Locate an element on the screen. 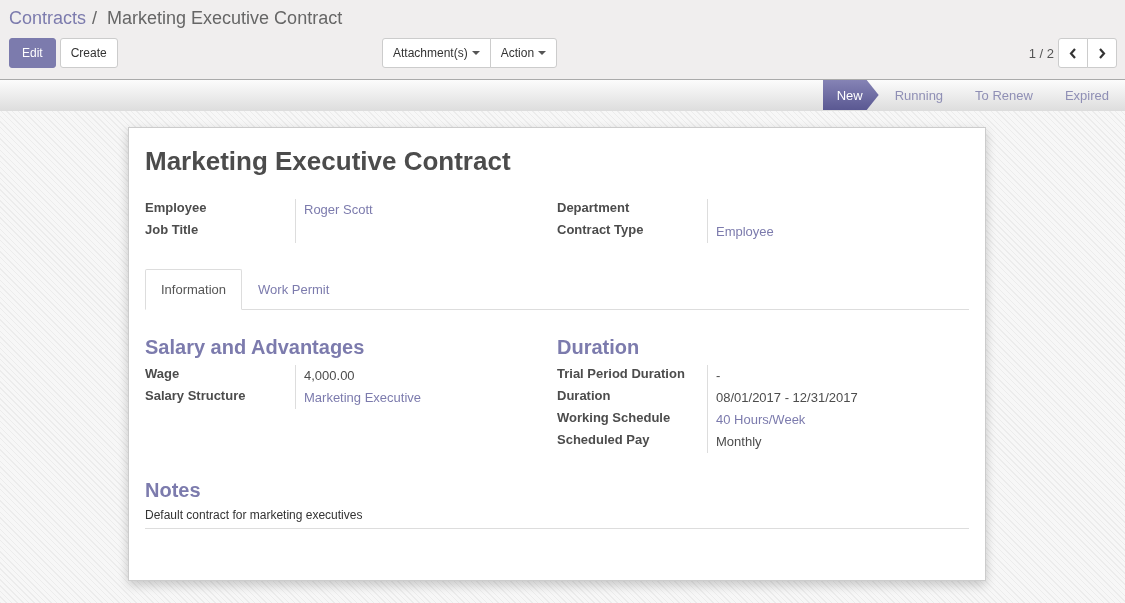 This screenshot has height=603, width=1125. tab: Information is located at coordinates (194, 289).